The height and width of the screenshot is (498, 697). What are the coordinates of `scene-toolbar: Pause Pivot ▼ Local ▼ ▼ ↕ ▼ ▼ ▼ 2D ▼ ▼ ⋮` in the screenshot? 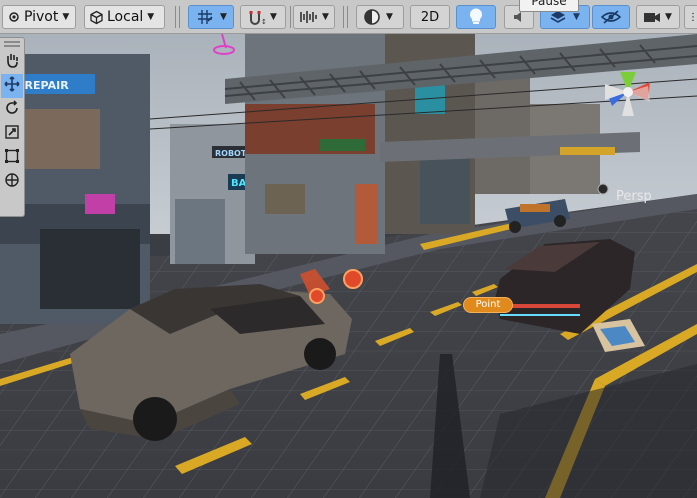 It's located at (348, 17).